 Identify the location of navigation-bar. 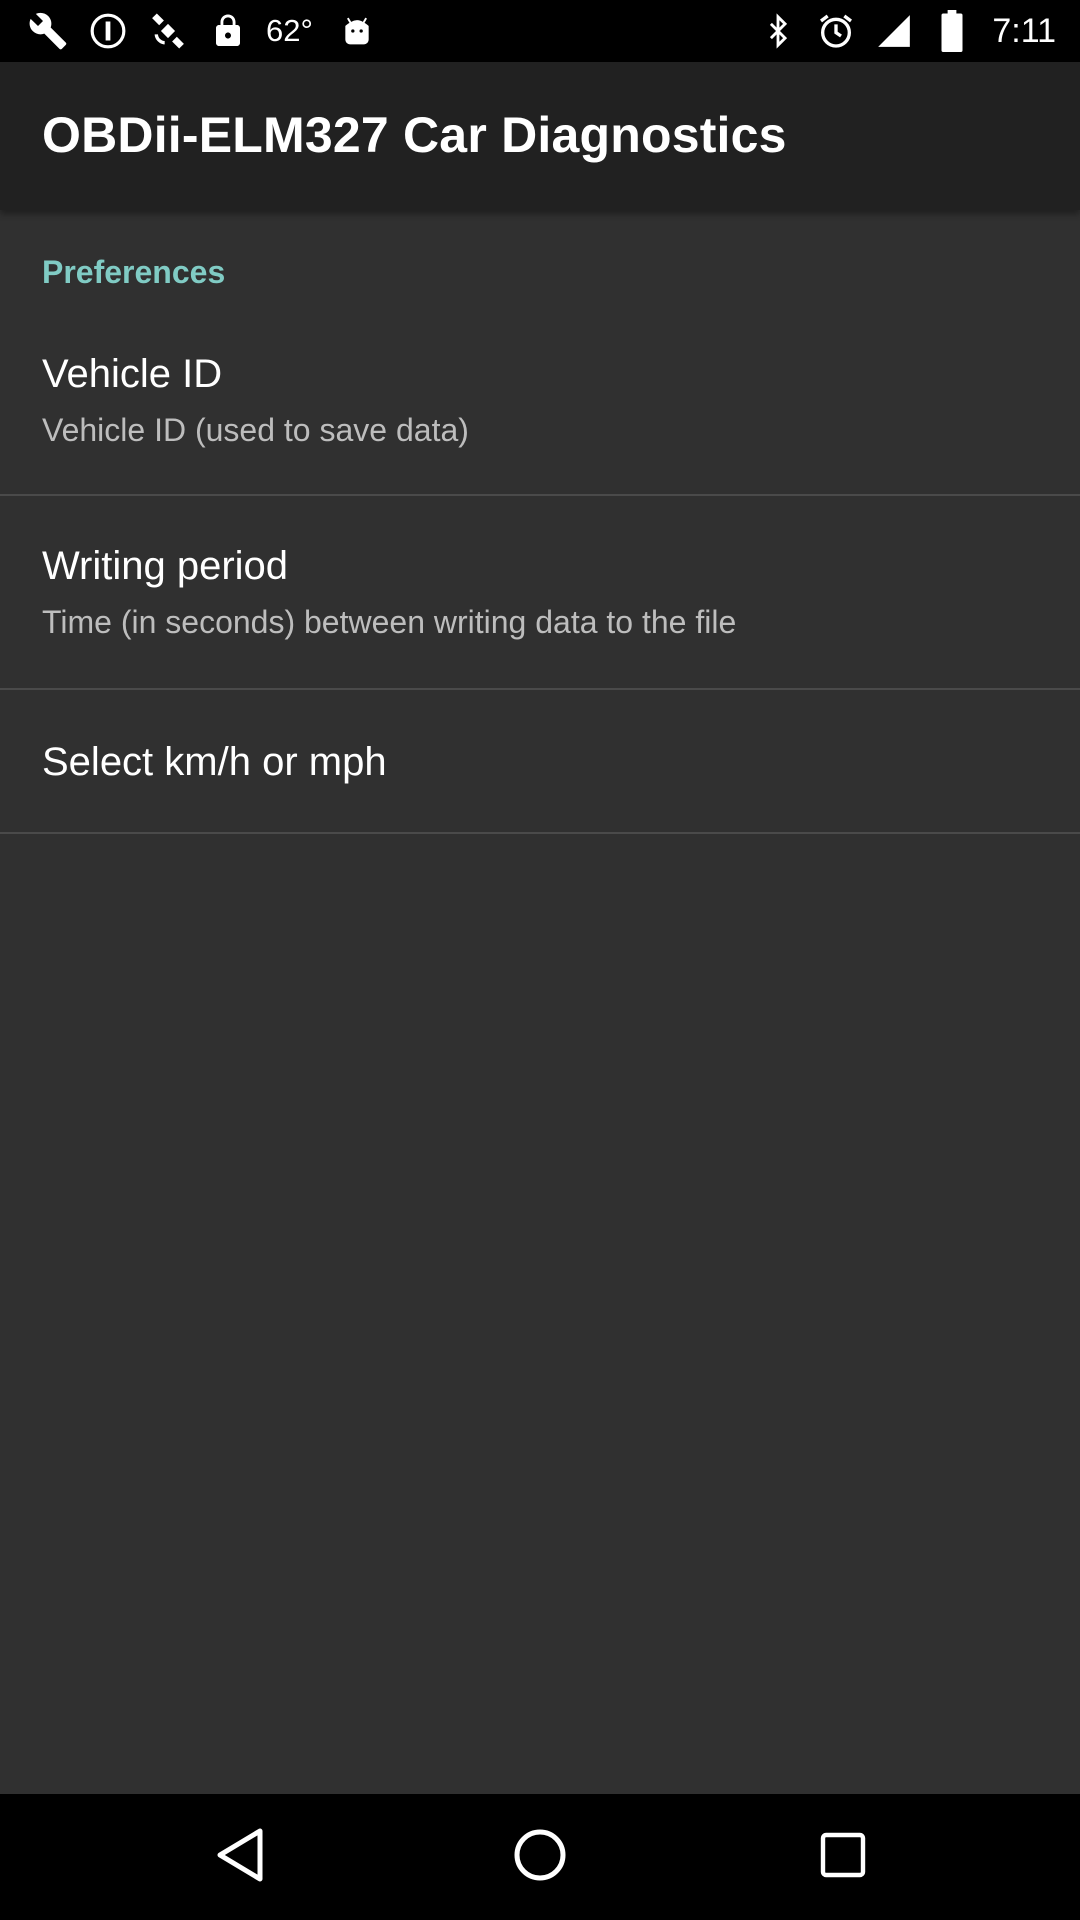
(540, 1857).